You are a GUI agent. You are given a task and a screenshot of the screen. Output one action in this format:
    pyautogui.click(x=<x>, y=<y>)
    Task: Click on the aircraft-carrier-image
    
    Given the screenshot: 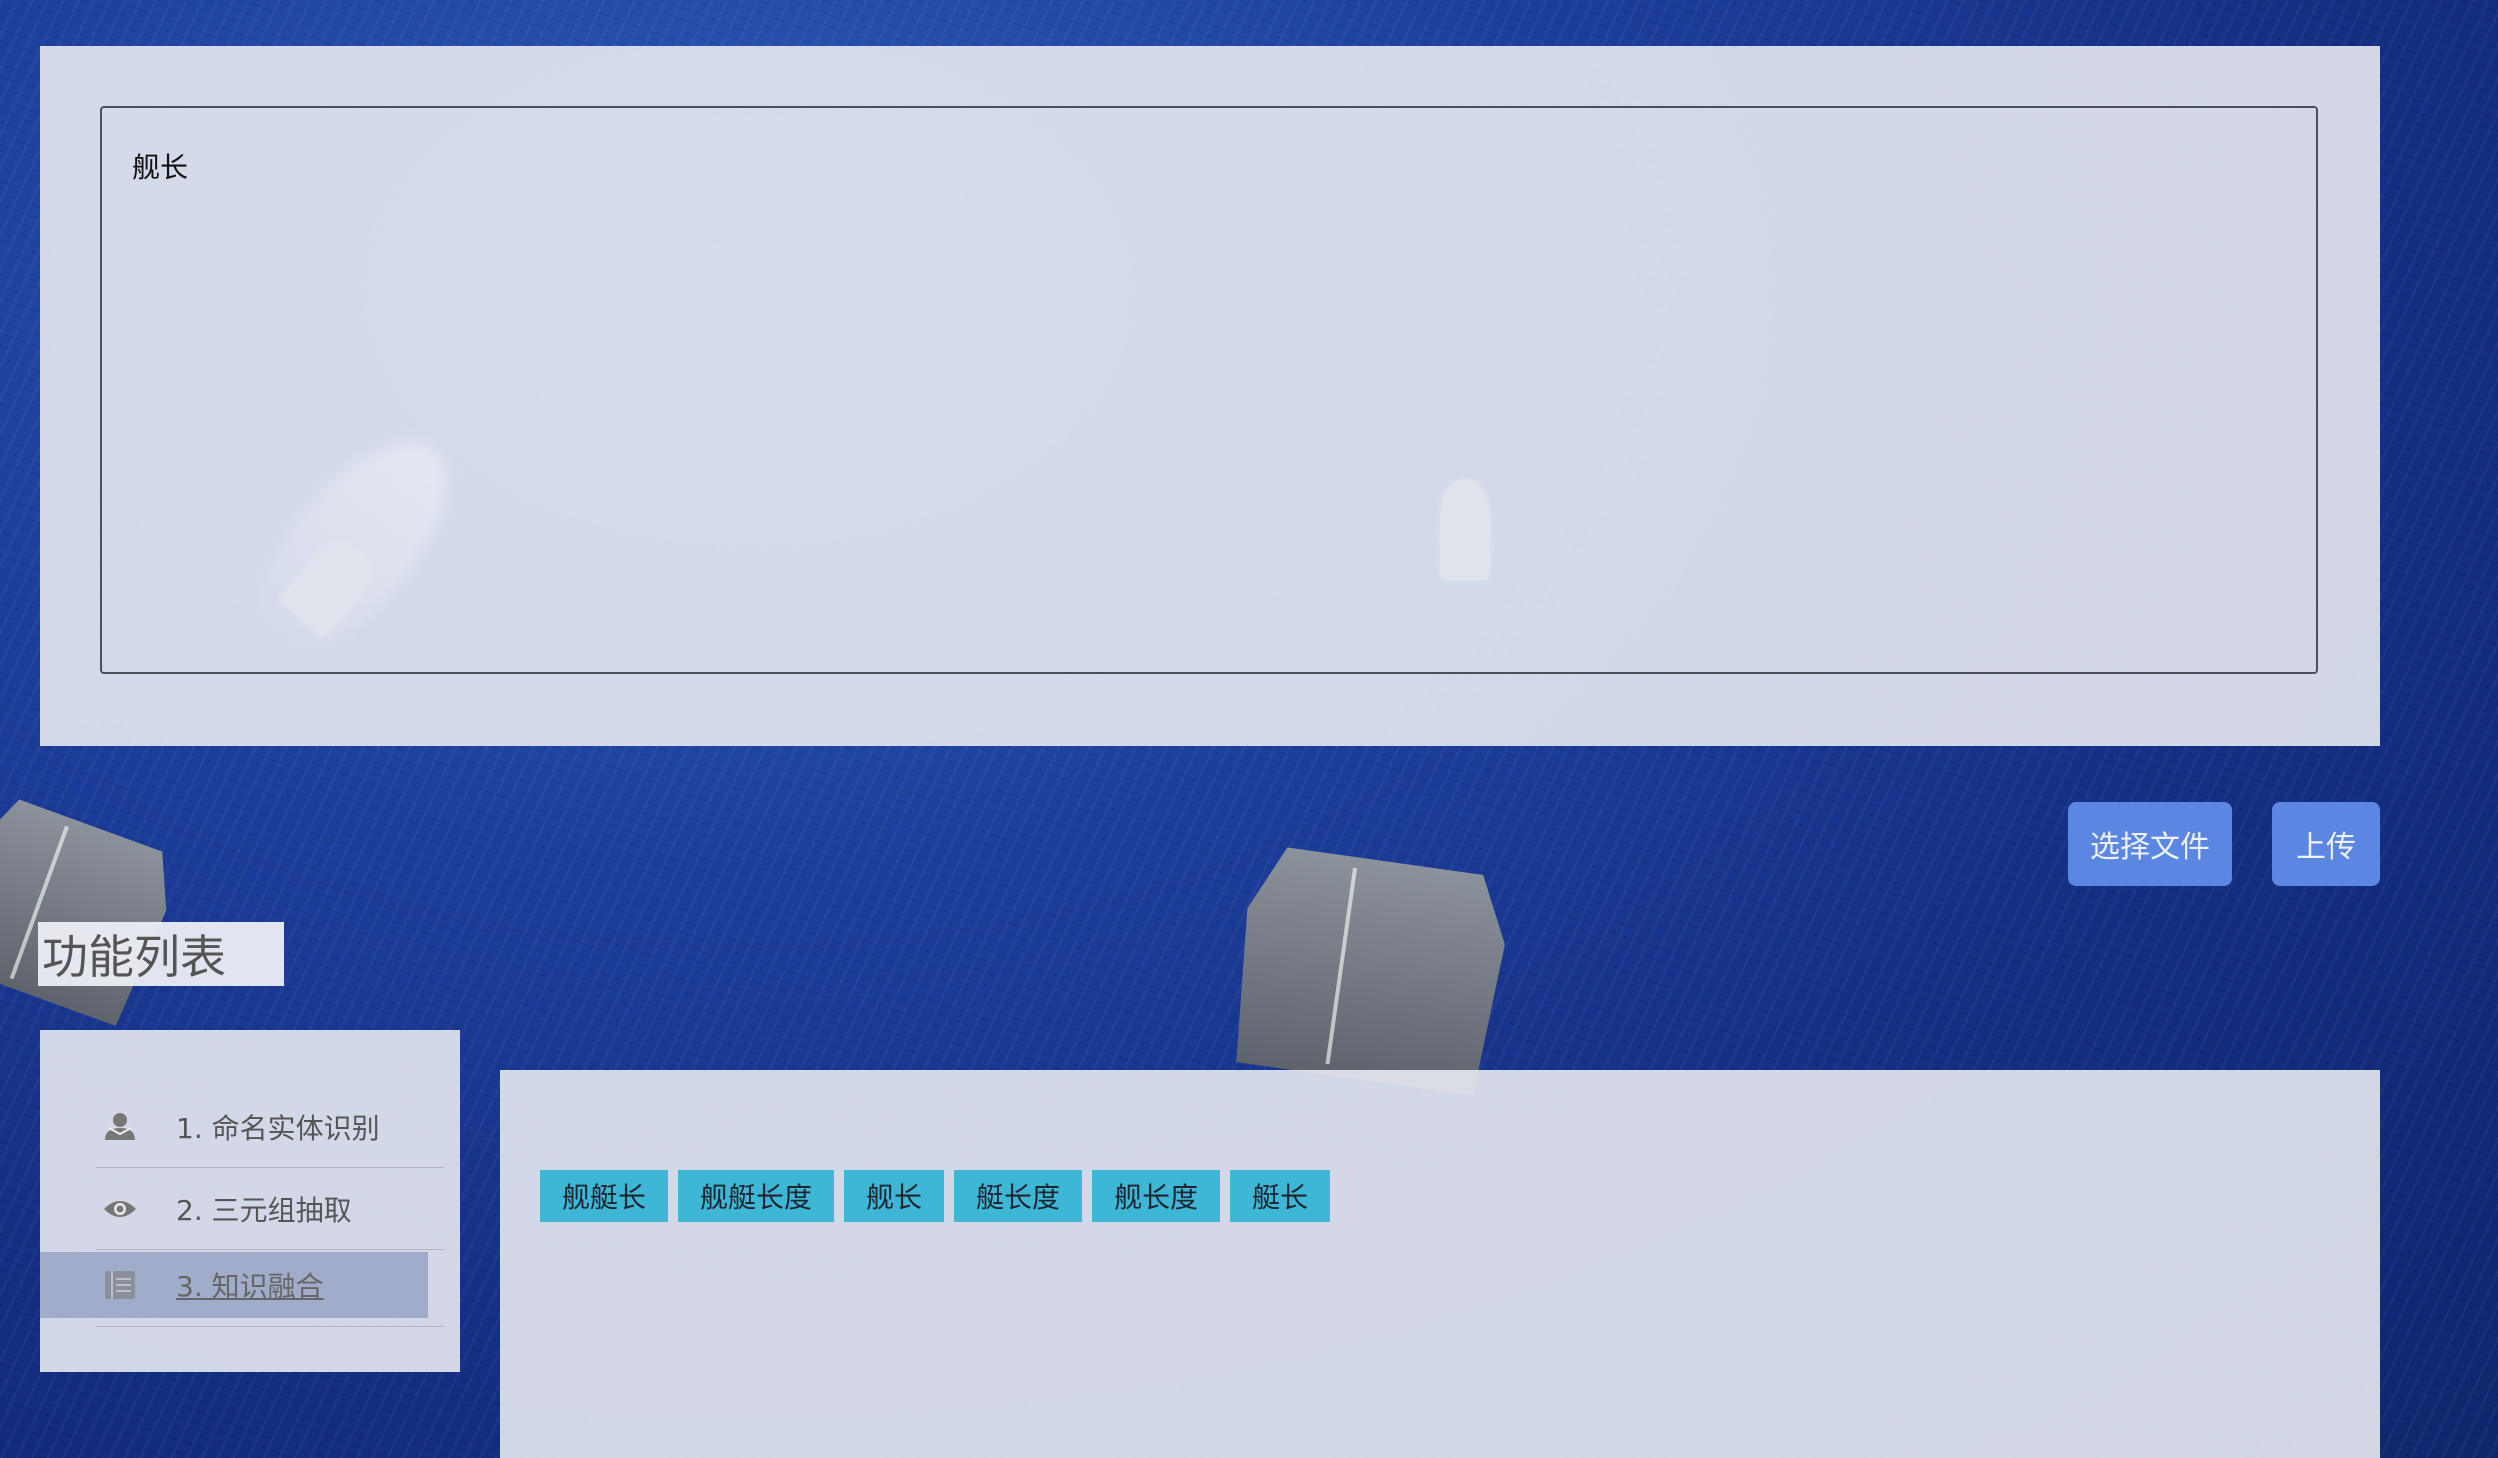 What is the action you would take?
    pyautogui.click(x=1370, y=970)
    